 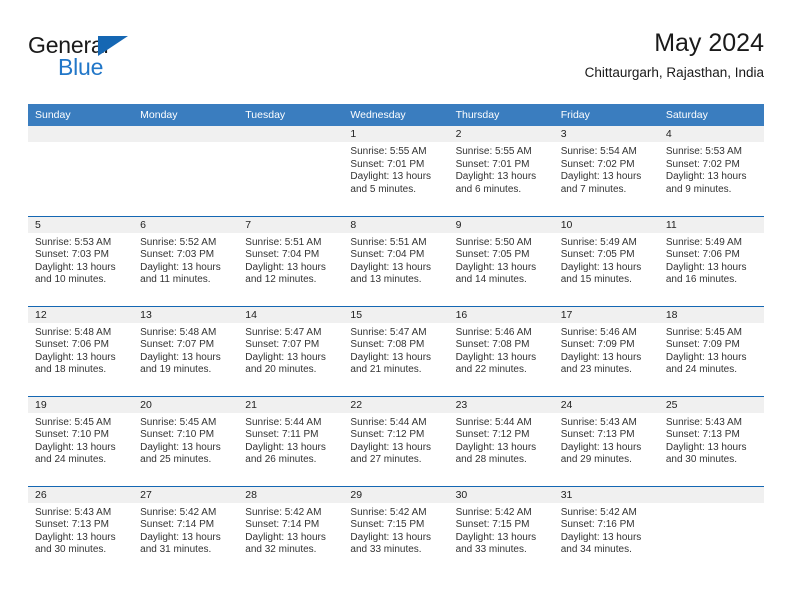 I want to click on calendar-day-cell-empty, so click(x=186, y=171).